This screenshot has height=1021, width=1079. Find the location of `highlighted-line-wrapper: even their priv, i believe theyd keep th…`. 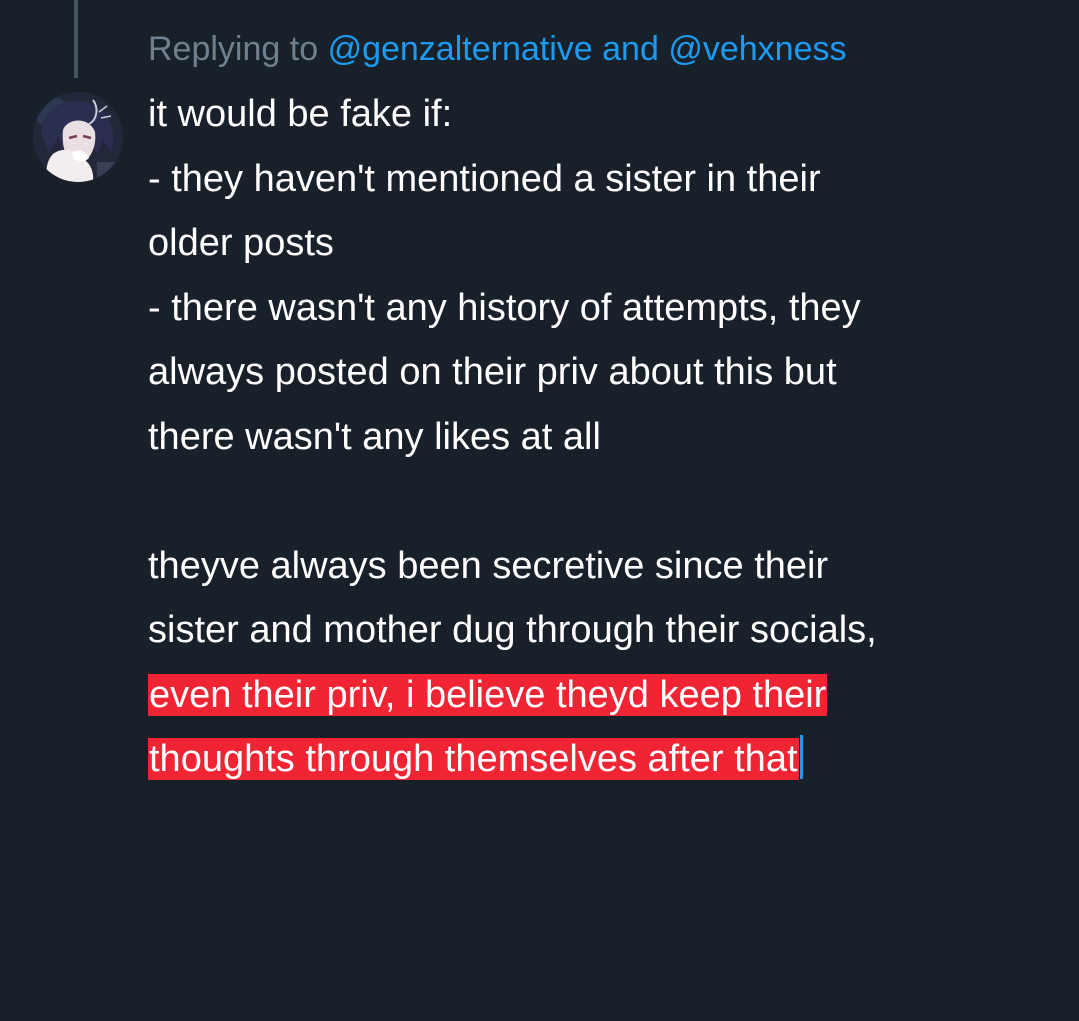

highlighted-line-wrapper: even their priv, i believe theyd keep th… is located at coordinates (598, 695).